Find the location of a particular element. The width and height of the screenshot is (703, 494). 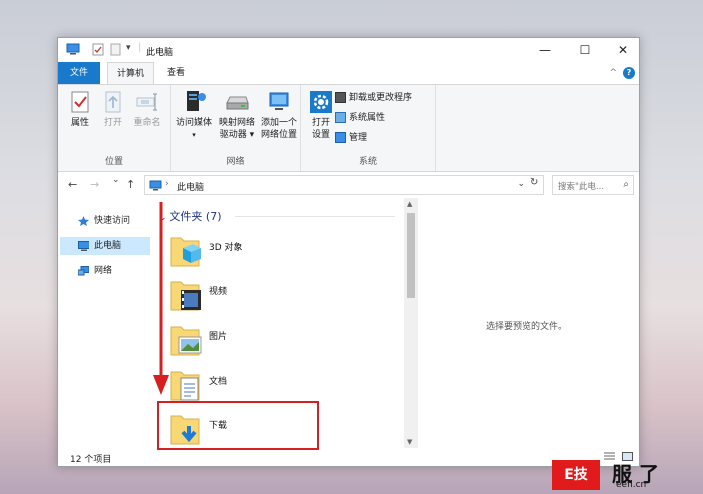

ribbon-group-network: 访问媒体 ▾ 映射网络 驱动器 ▾ 添加一个 网络位置 网络 is located at coordinates (236, 128).